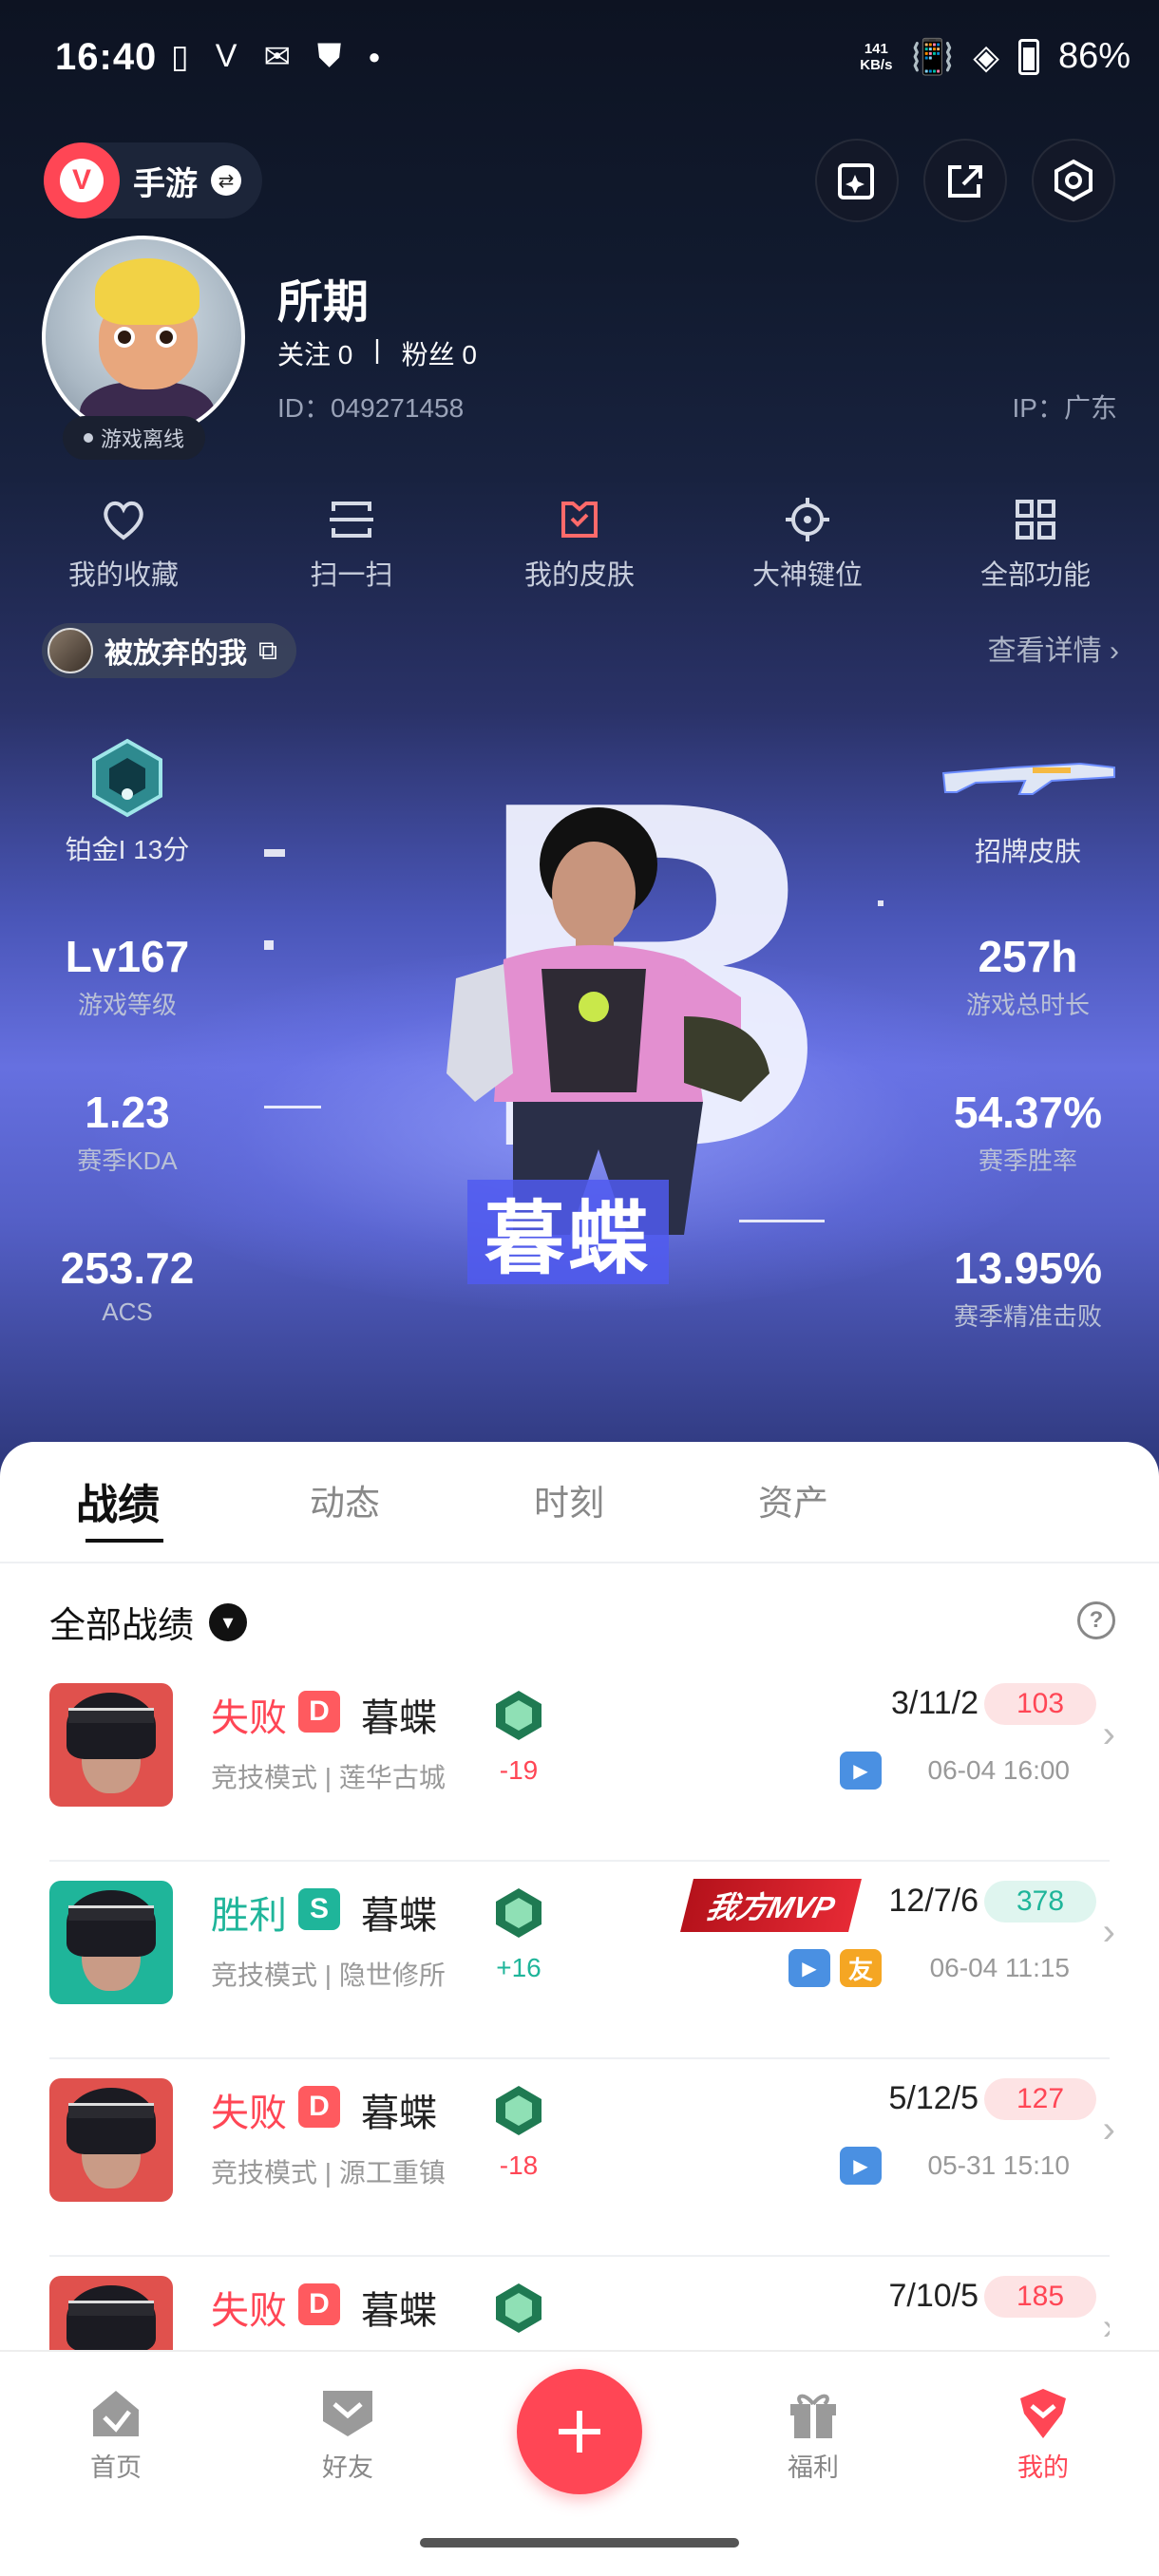  Describe the element at coordinates (127, 1112) in the screenshot. I see `kda-value: 1.23` at that location.